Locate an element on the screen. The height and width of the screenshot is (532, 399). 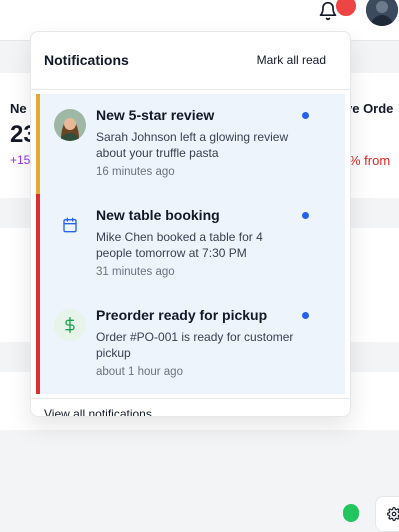
notifications-title: Notifications is located at coordinates (86, 60).